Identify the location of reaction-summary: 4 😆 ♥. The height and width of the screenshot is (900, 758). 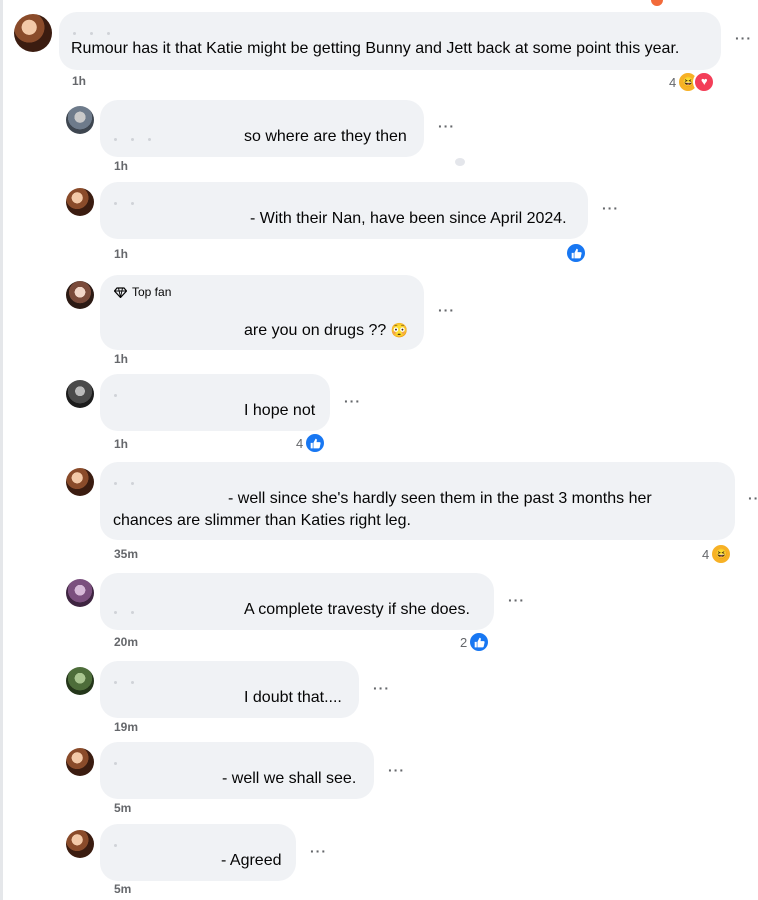
(692, 82).